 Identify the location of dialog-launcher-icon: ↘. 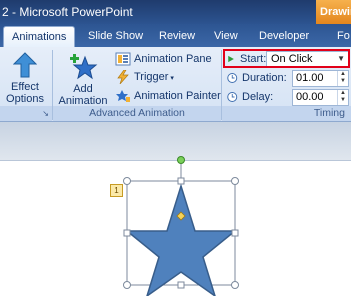
(45, 113).